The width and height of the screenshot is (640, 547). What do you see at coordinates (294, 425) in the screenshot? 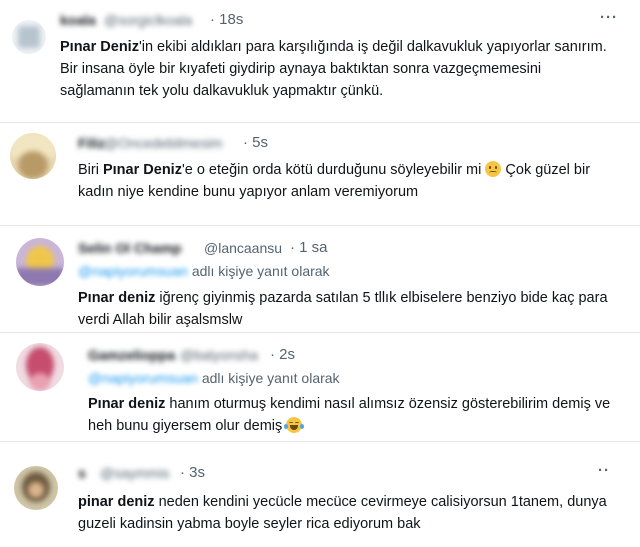
I see `face-with-tears-of-joy-icon` at bounding box center [294, 425].